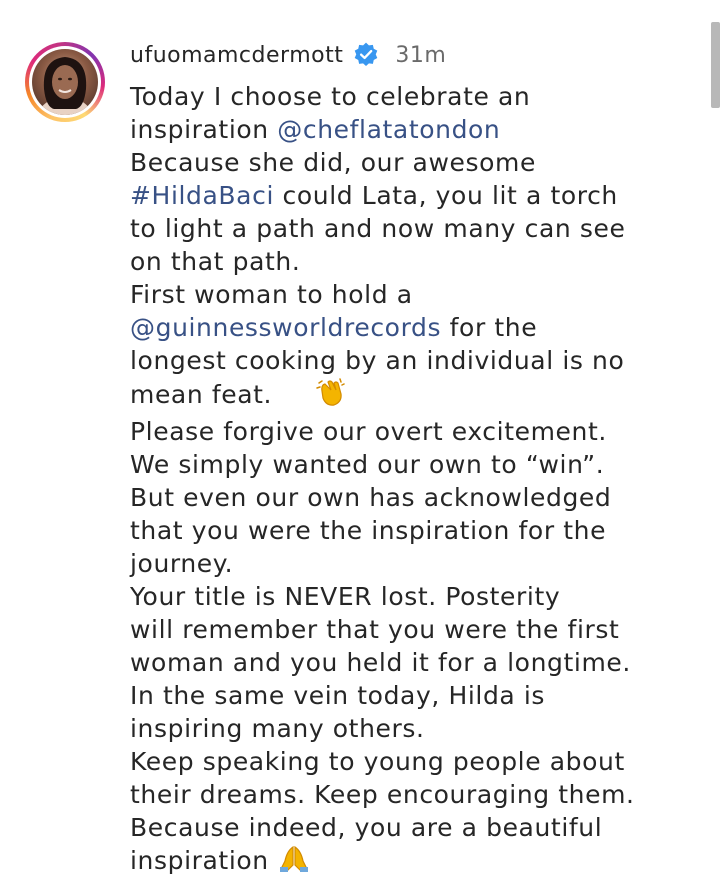 The width and height of the screenshot is (720, 884). I want to click on caption-line: to light a path and now many can see, so click(378, 228).